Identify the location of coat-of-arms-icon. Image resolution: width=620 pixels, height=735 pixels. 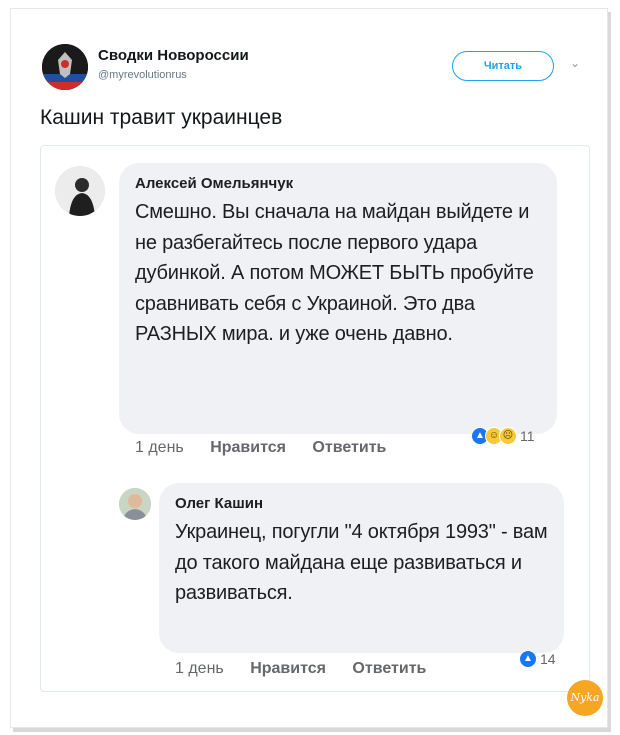
(65, 67).